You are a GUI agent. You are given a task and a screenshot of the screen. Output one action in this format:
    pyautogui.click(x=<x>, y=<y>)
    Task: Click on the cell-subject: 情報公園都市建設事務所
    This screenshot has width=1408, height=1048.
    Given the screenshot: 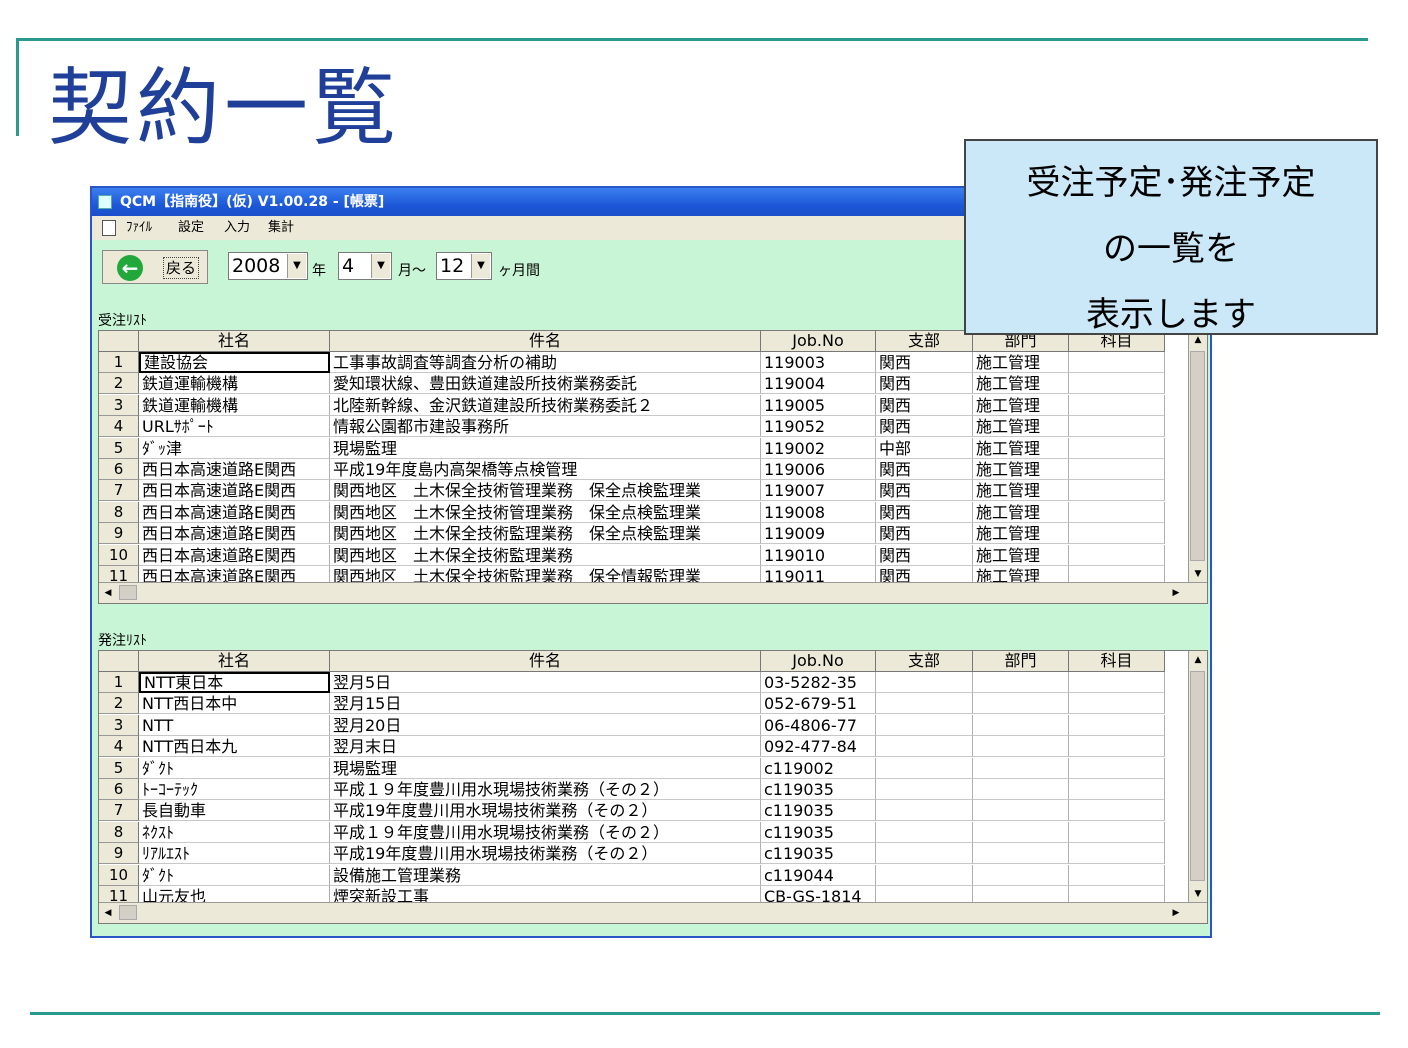 What is the action you would take?
    pyautogui.click(x=545, y=427)
    